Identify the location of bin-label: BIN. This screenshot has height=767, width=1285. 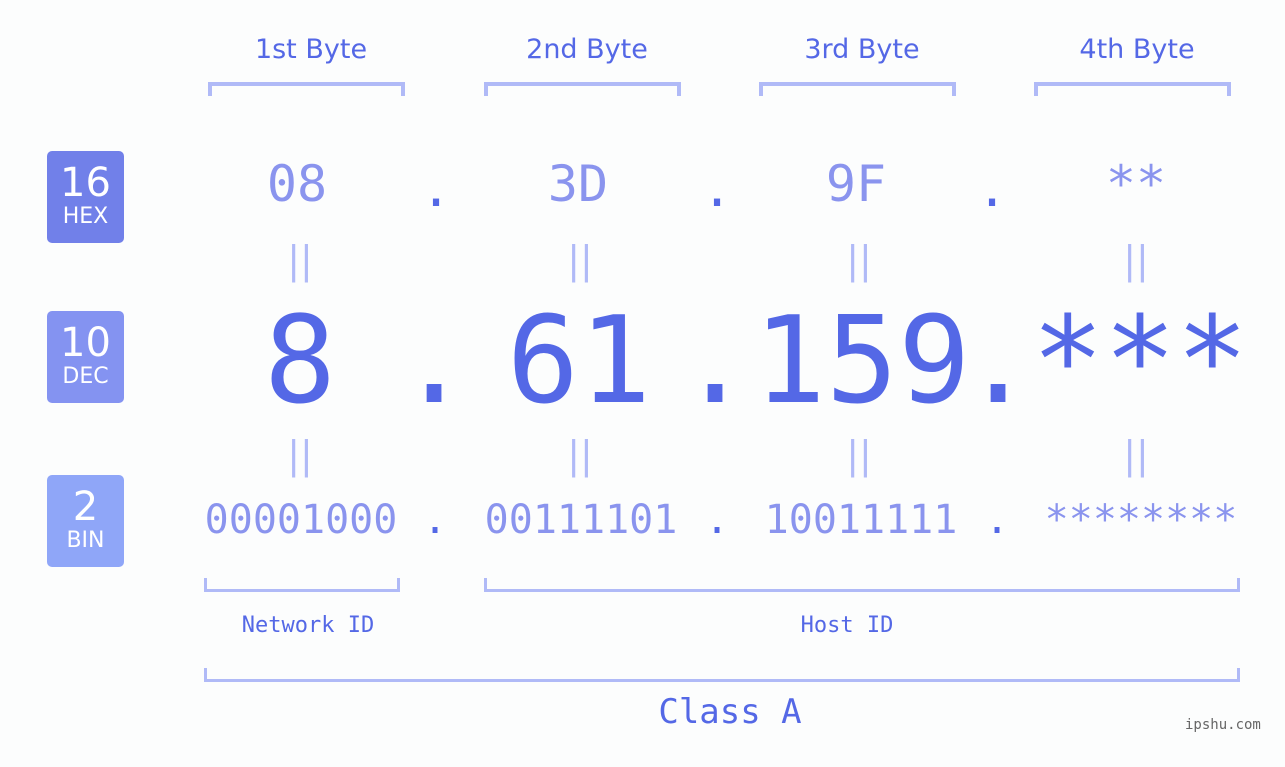
(85, 540).